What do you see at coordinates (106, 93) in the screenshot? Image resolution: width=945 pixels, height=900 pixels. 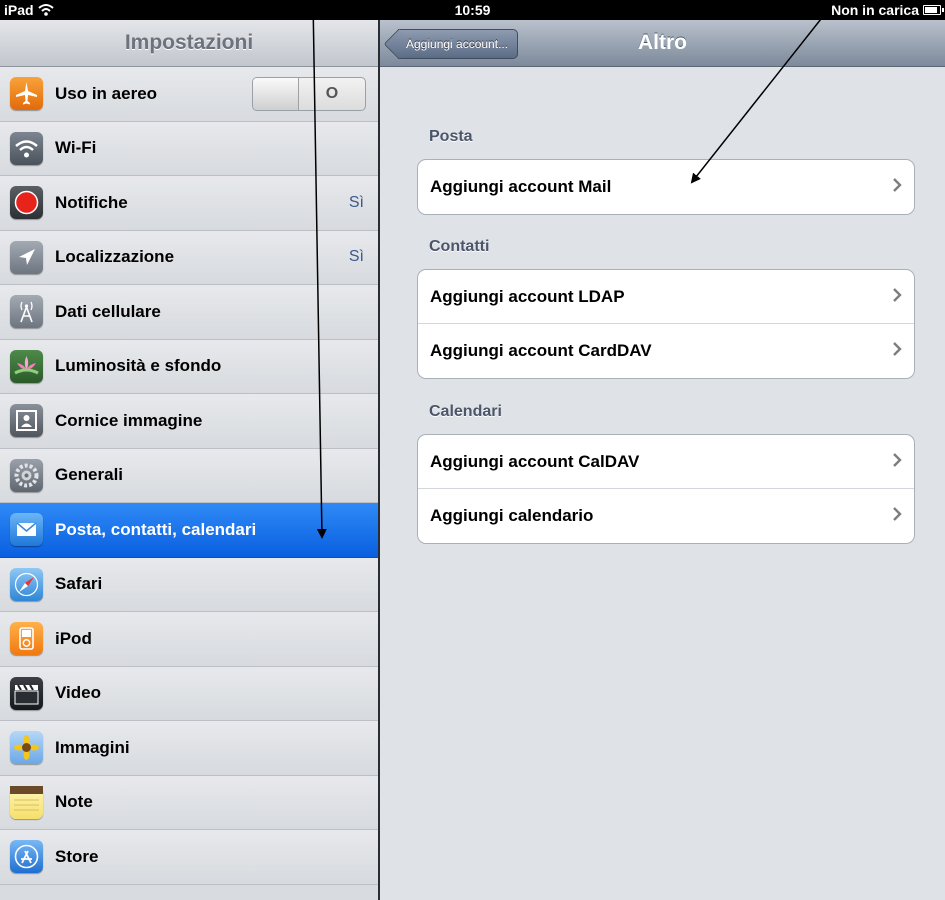 I see `sidebar-item-label: Uso in aereo` at bounding box center [106, 93].